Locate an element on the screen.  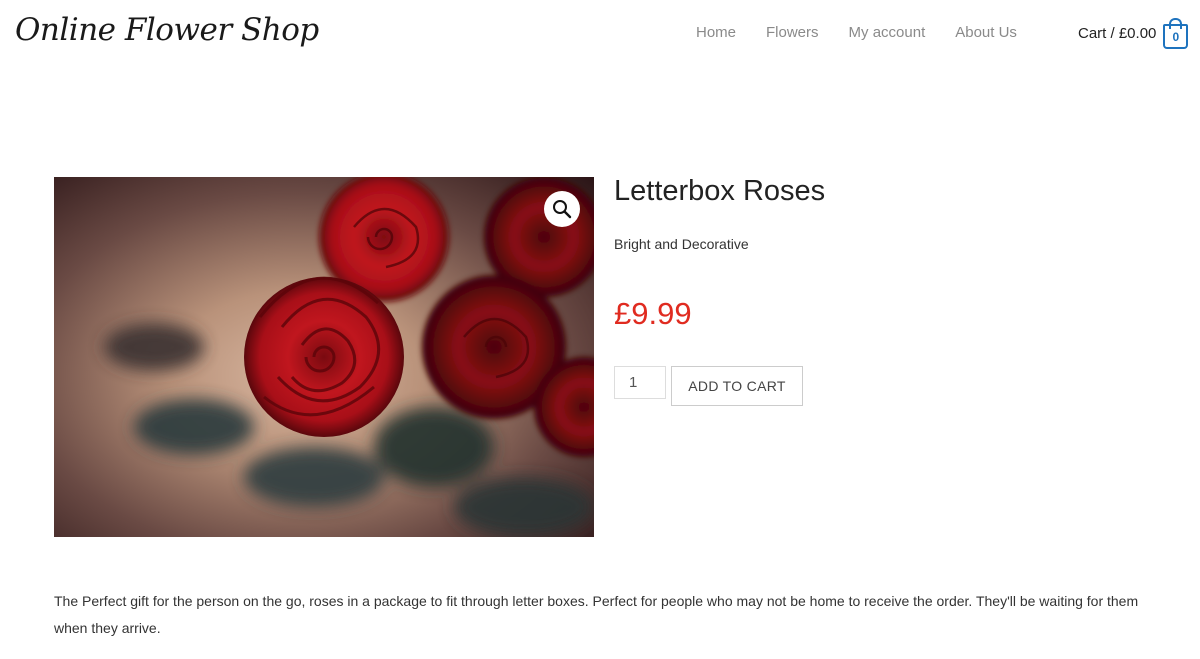
nav-about-us: About Us is located at coordinates (986, 32).